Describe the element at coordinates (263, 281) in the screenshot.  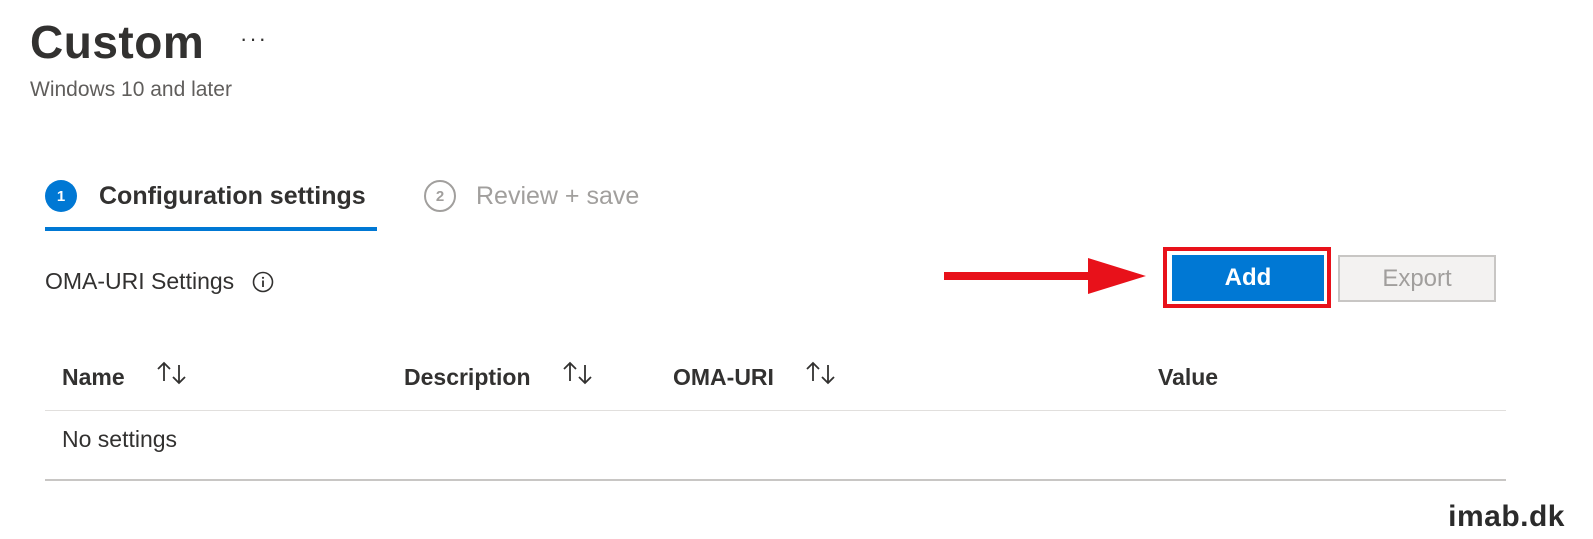
I see `info-icon` at that location.